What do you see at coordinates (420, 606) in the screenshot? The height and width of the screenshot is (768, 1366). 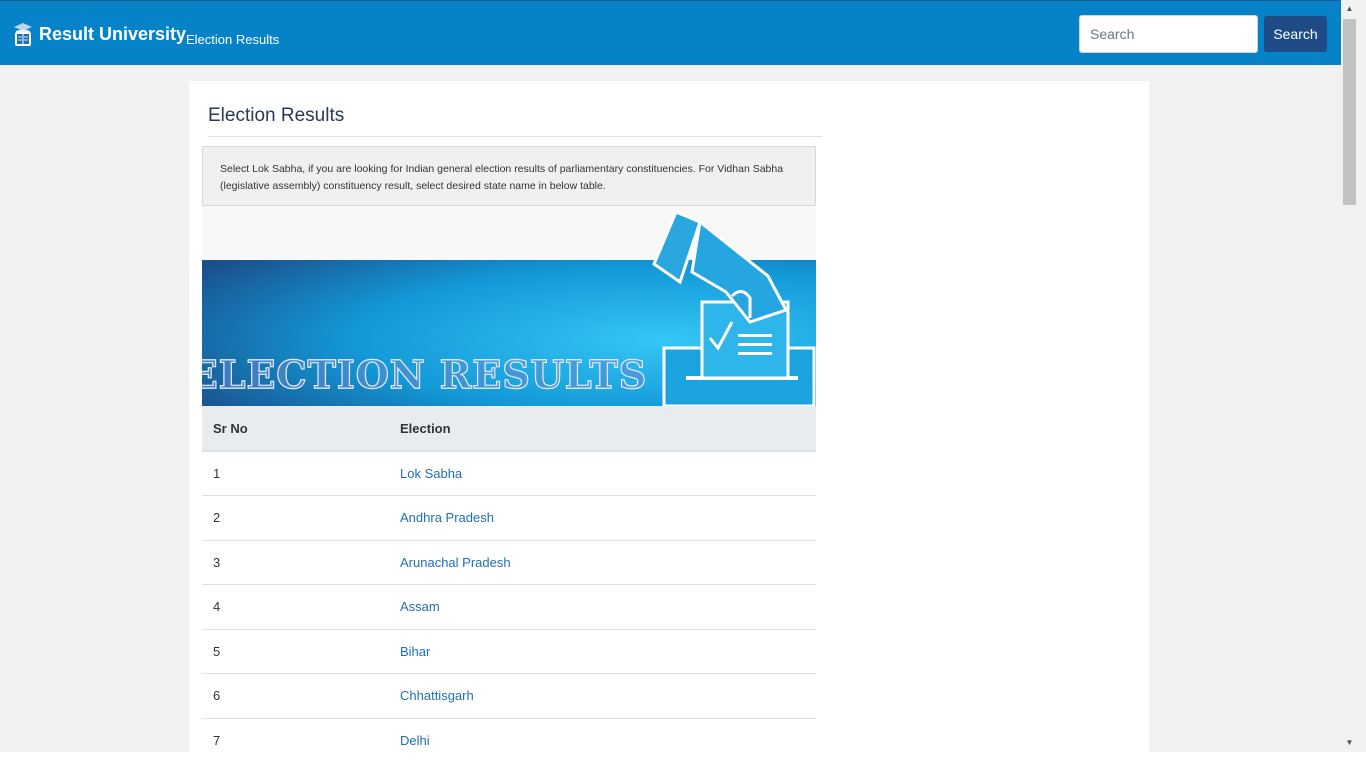 I see `election-link-assam: Assam` at bounding box center [420, 606].